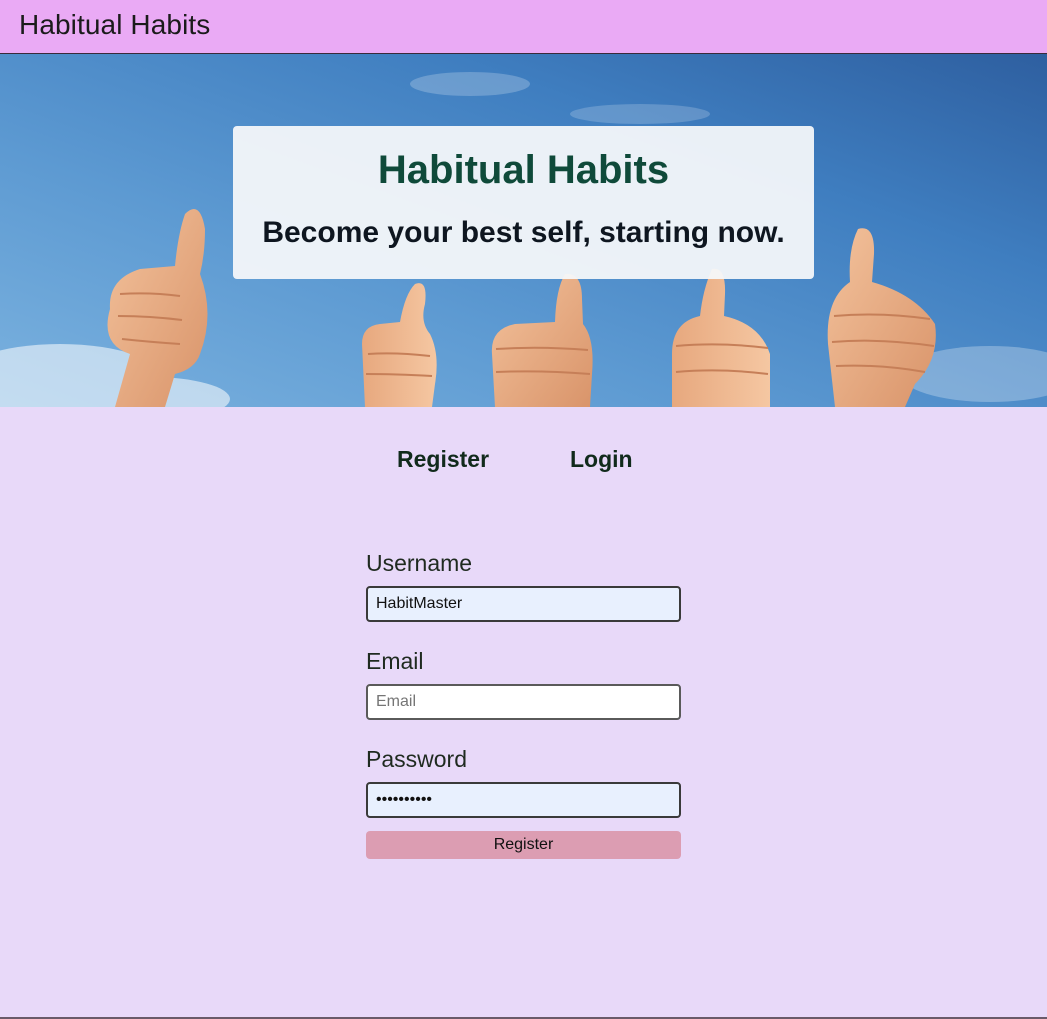 Image resolution: width=1047 pixels, height=1019 pixels. Describe the element at coordinates (601, 459) in the screenshot. I see `tab-login: Login` at that location.